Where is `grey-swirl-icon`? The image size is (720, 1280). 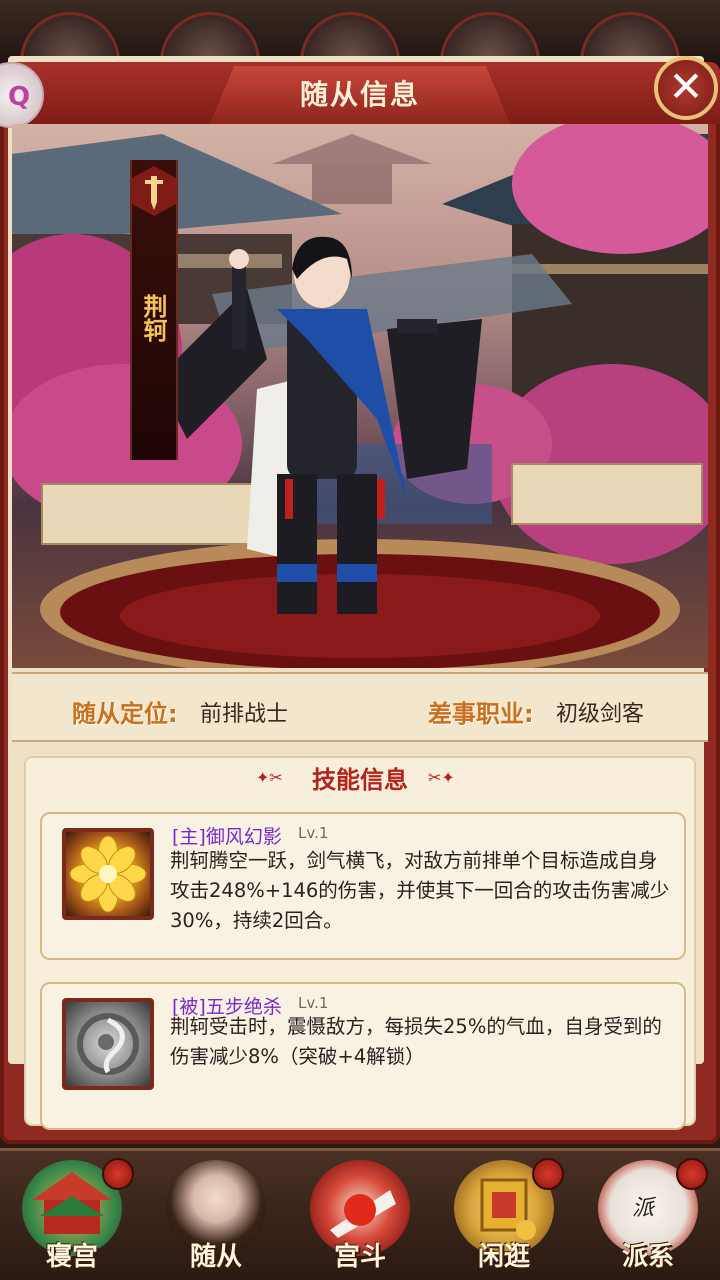 grey-swirl-icon is located at coordinates (108, 1044).